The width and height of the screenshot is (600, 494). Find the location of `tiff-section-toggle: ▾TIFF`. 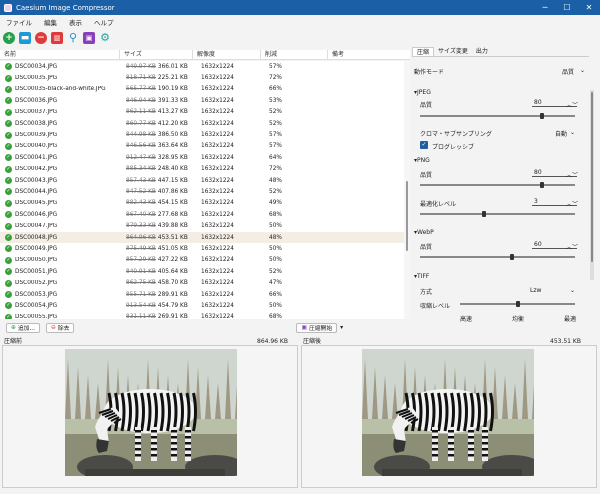

tiff-section-toggle: ▾TIFF is located at coordinates (421, 276).